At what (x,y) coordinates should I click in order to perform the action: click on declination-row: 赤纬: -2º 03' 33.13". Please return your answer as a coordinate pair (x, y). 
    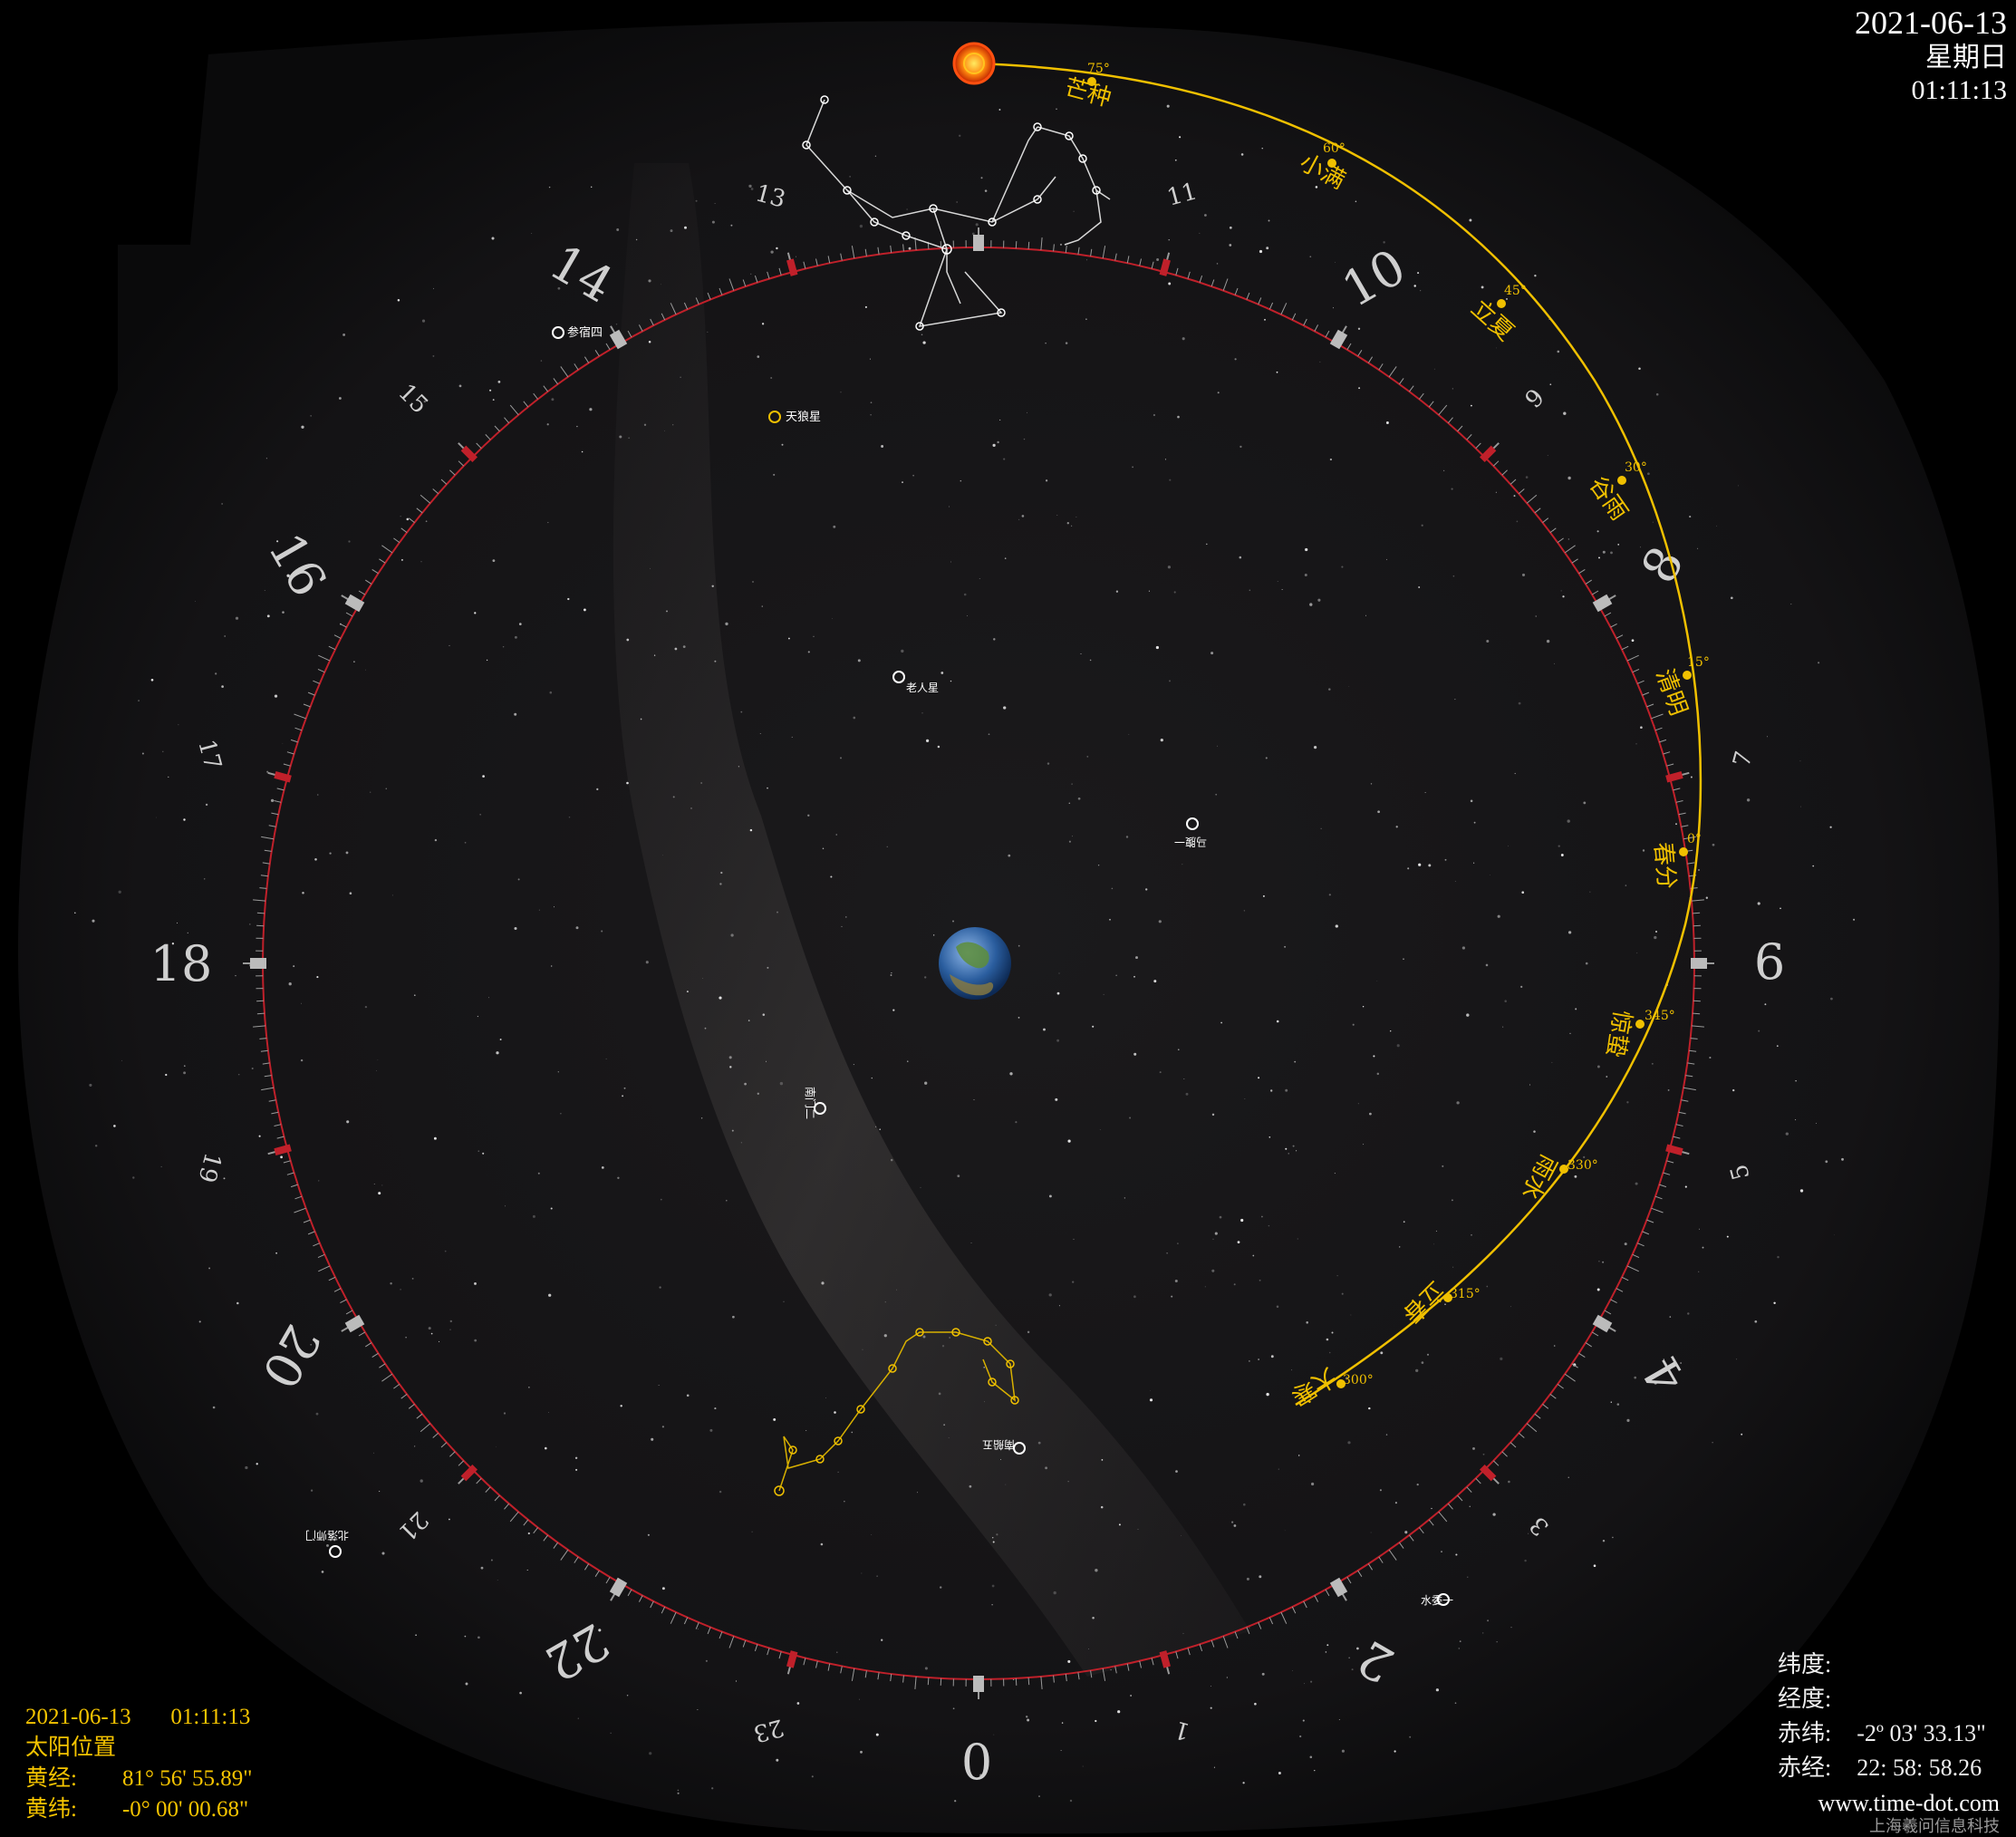
    Looking at the image, I should click on (1882, 1733).